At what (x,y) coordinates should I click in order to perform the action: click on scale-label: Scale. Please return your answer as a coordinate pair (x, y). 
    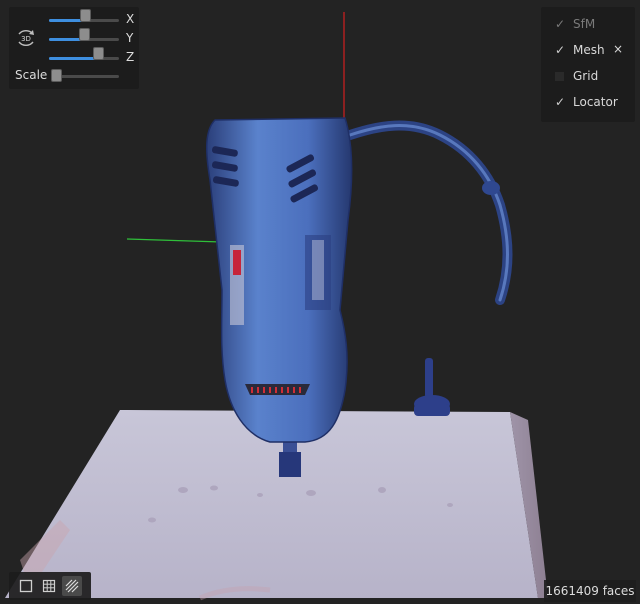
    Looking at the image, I should click on (31, 75).